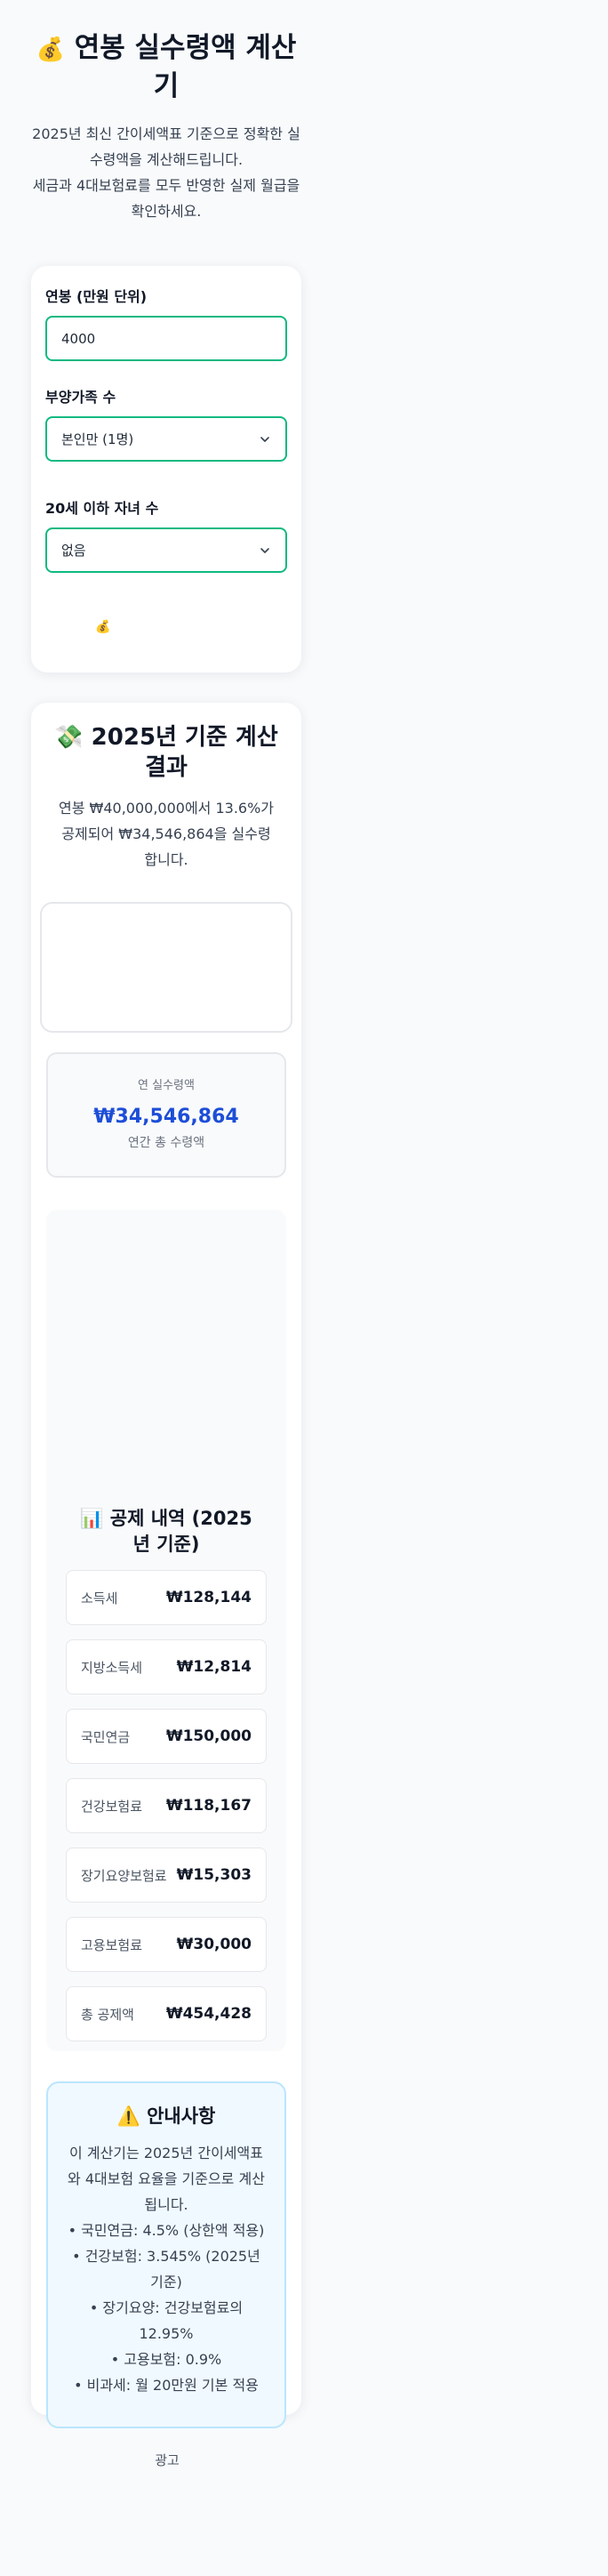 The width and height of the screenshot is (608, 2576). Describe the element at coordinates (166, 2320) in the screenshot. I see `notice-line: • 장기요양: 건강보험료의 12.95%` at that location.